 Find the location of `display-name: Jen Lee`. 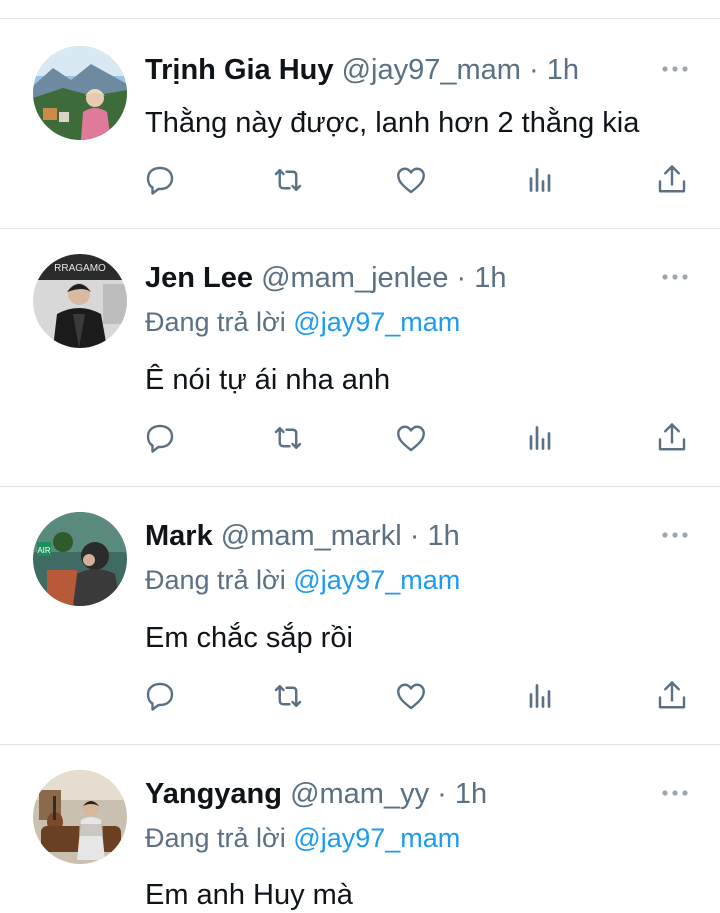

display-name: Jen Lee is located at coordinates (199, 278).